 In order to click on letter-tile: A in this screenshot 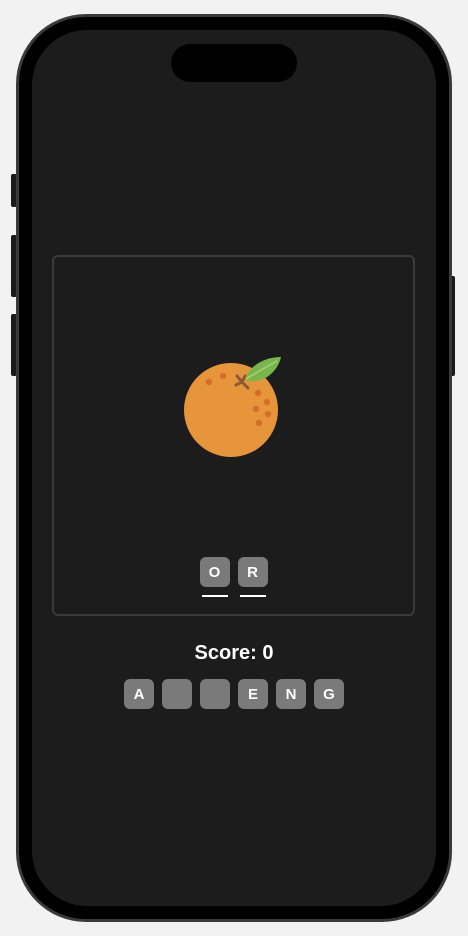, I will do `click(139, 694)`.